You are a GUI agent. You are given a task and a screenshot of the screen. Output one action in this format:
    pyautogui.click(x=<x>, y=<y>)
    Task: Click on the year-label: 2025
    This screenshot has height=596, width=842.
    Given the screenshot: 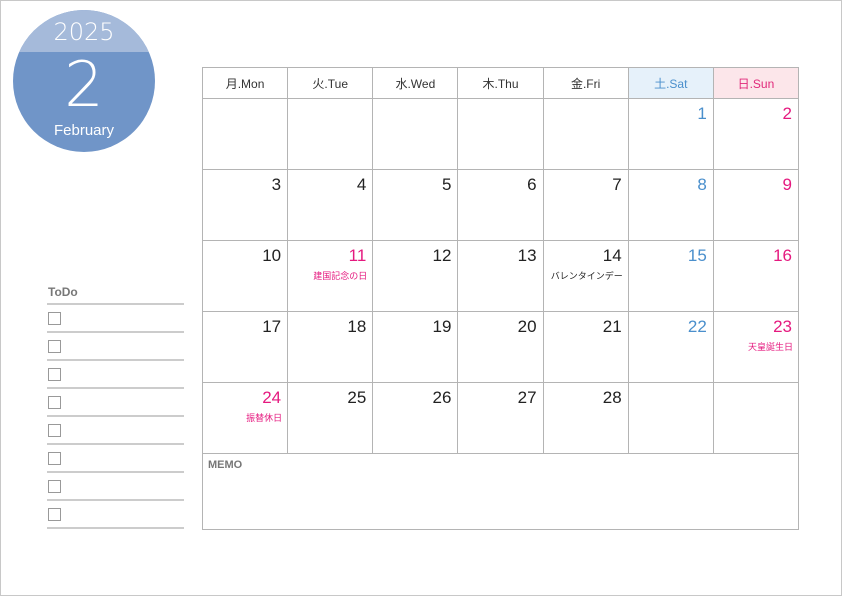 What is the action you would take?
    pyautogui.click(x=84, y=32)
    